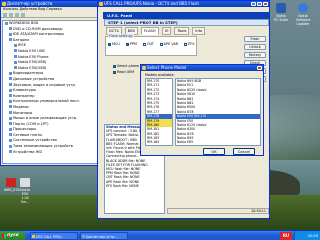 Image resolution: width=320 pixels, height=240 pixels. I want to click on start-button: пуск, so click(13, 235).